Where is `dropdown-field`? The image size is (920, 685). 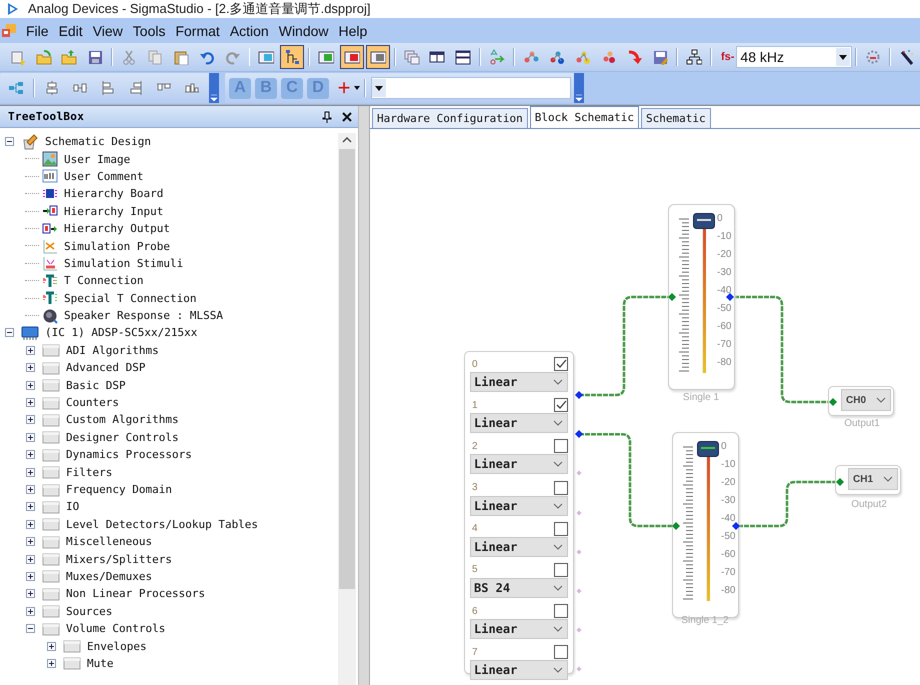
dropdown-field is located at coordinates (471, 88).